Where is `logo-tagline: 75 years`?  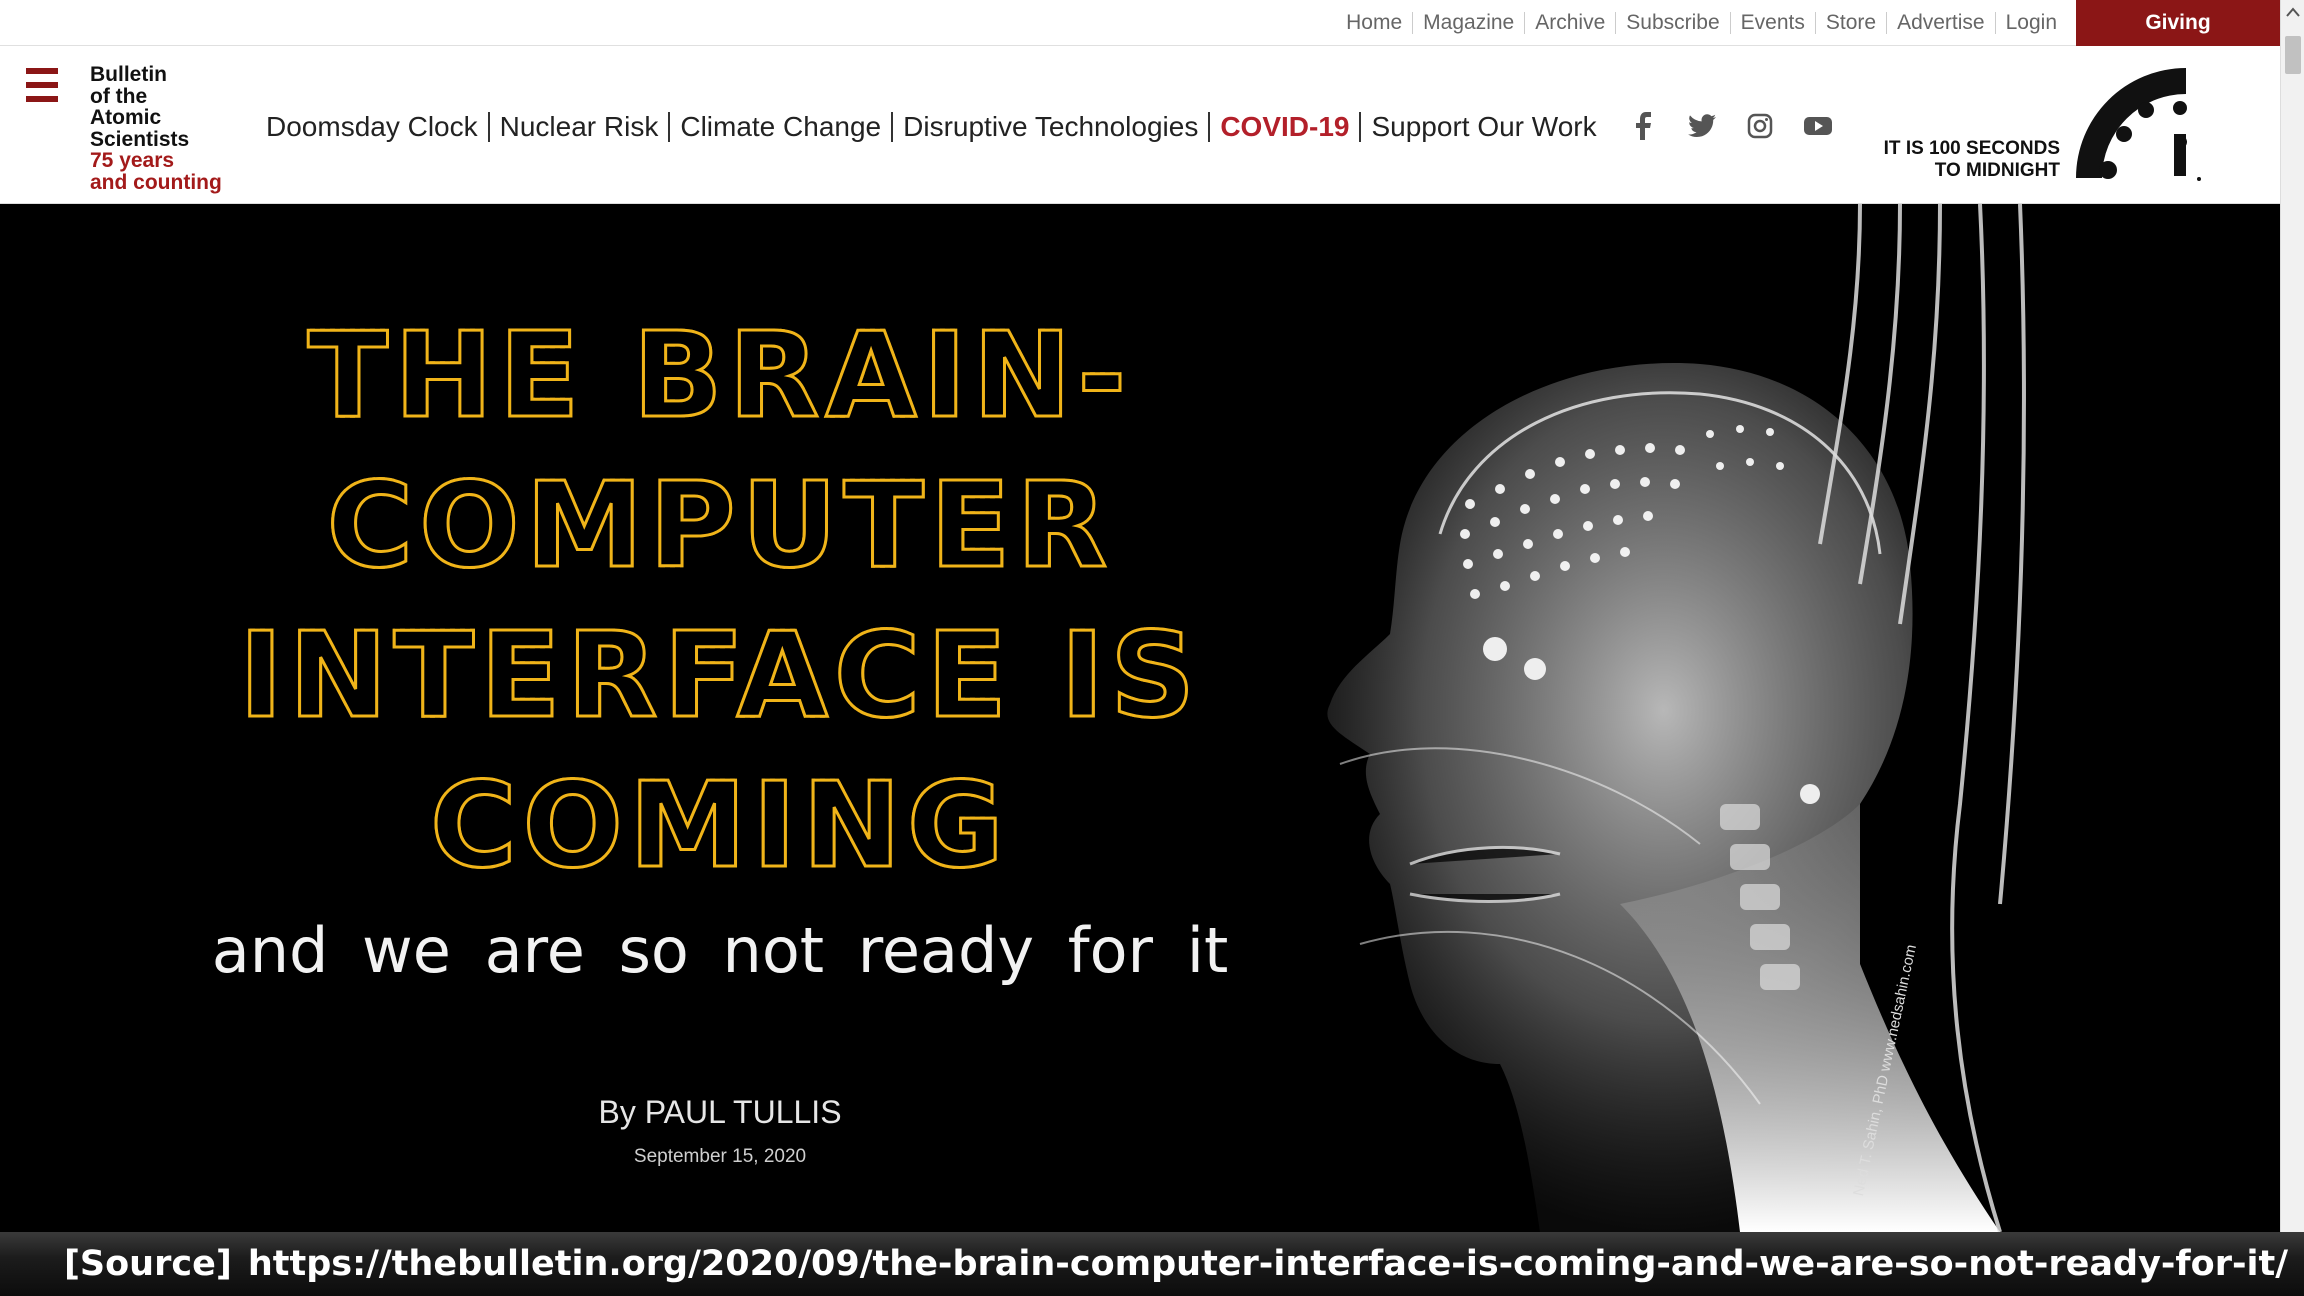
logo-tagline: 75 years is located at coordinates (132, 160).